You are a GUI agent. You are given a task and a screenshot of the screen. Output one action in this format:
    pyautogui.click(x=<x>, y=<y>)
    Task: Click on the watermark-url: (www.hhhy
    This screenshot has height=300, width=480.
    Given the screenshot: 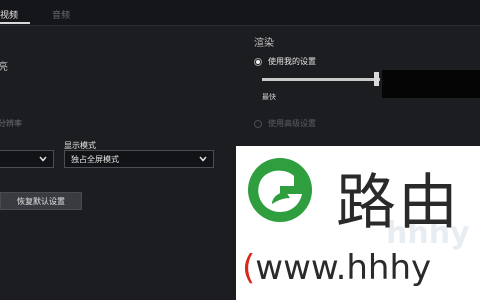 What is the action you would take?
    pyautogui.click(x=336, y=268)
    